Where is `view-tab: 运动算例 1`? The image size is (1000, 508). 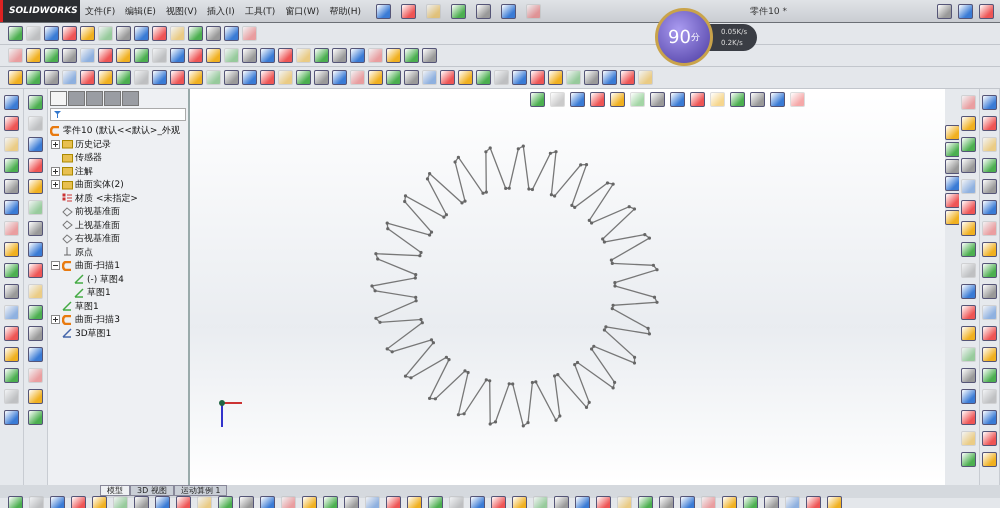 view-tab: 运动算例 1 is located at coordinates (201, 490).